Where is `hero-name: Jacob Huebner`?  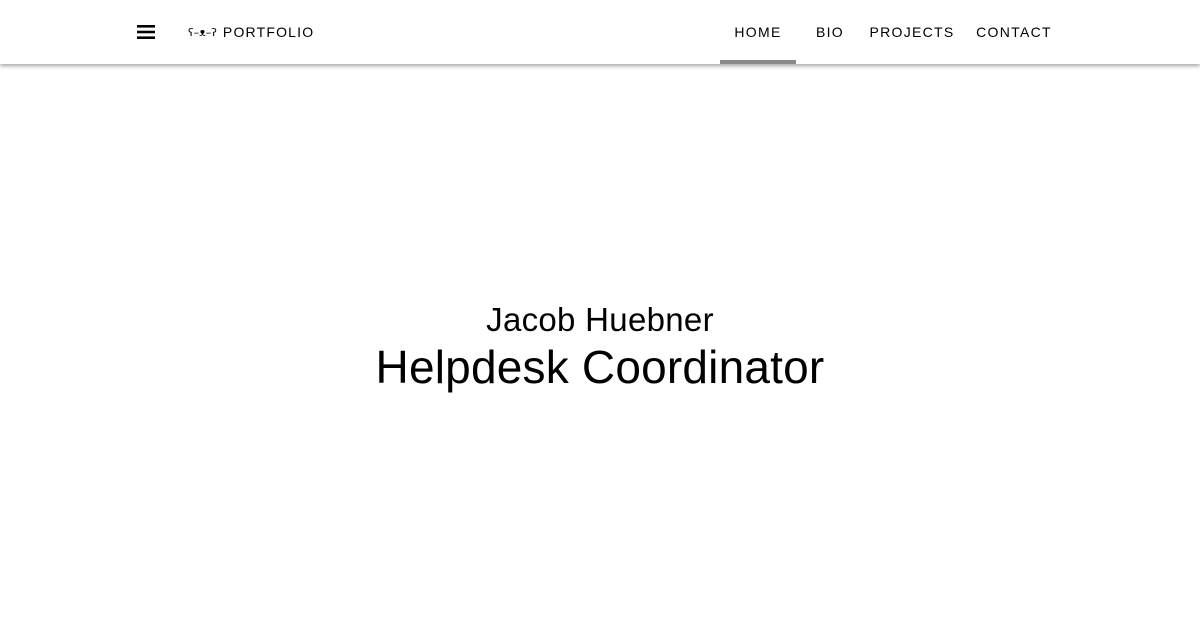 hero-name: Jacob Huebner is located at coordinates (600, 319).